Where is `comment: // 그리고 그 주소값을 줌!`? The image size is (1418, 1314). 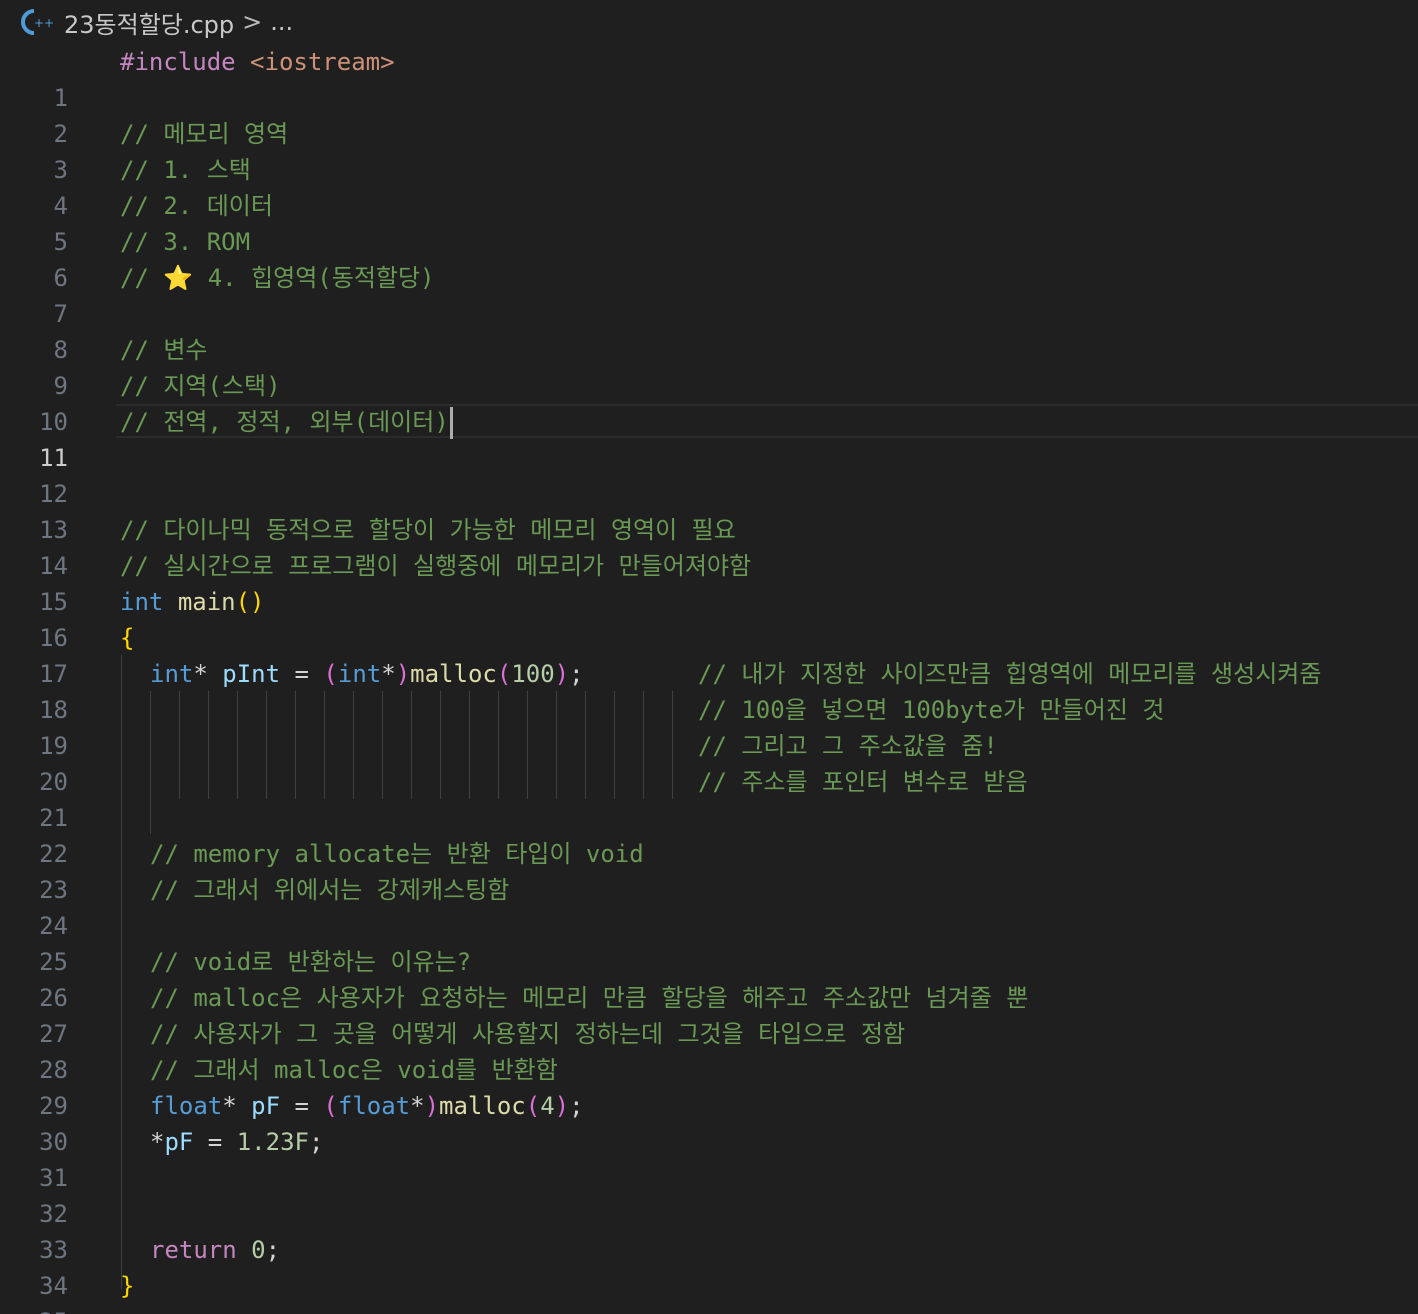 comment: // 그리고 그 주소값을 줌! is located at coordinates (848, 746).